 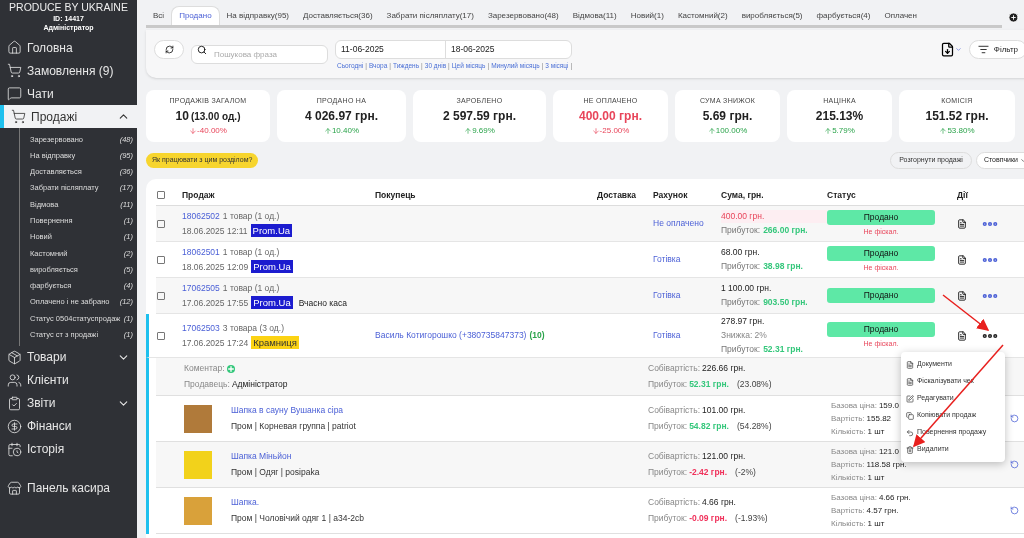 I want to click on nav-item: Продажі, so click(x=68, y=116).